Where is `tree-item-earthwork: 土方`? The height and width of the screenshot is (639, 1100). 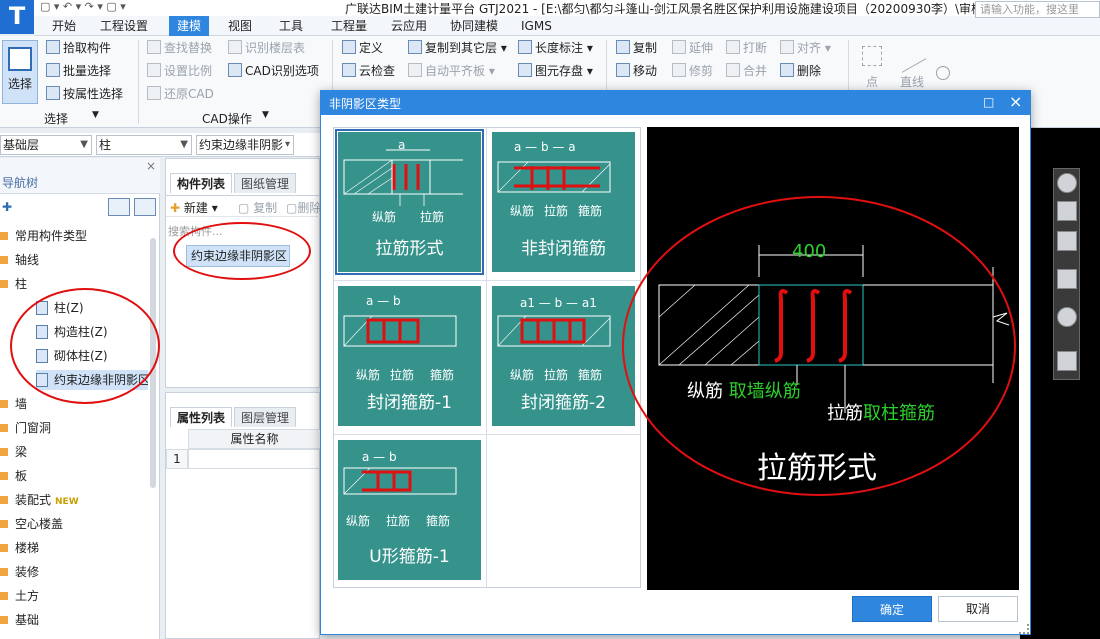
tree-item-earthwork: 土方 is located at coordinates (19, 596).